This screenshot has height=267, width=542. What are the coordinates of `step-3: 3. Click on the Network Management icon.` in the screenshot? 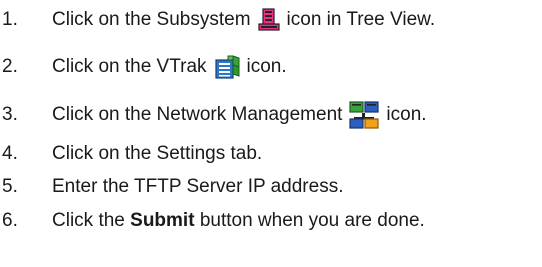 It's located at (213, 115).